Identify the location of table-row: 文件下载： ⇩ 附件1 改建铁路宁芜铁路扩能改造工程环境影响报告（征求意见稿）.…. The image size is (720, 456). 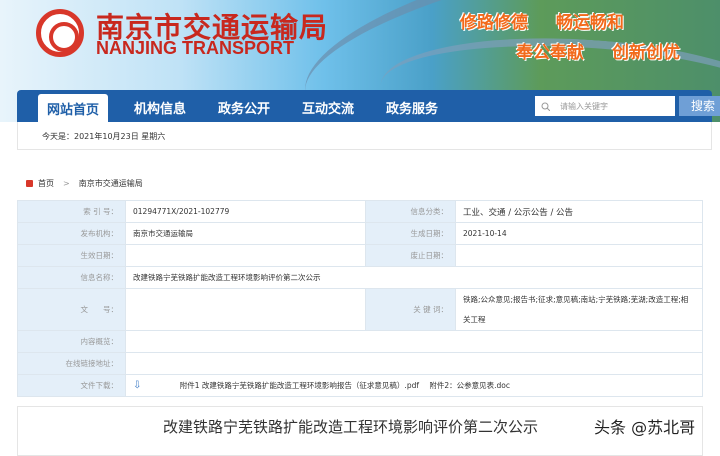
(360, 385).